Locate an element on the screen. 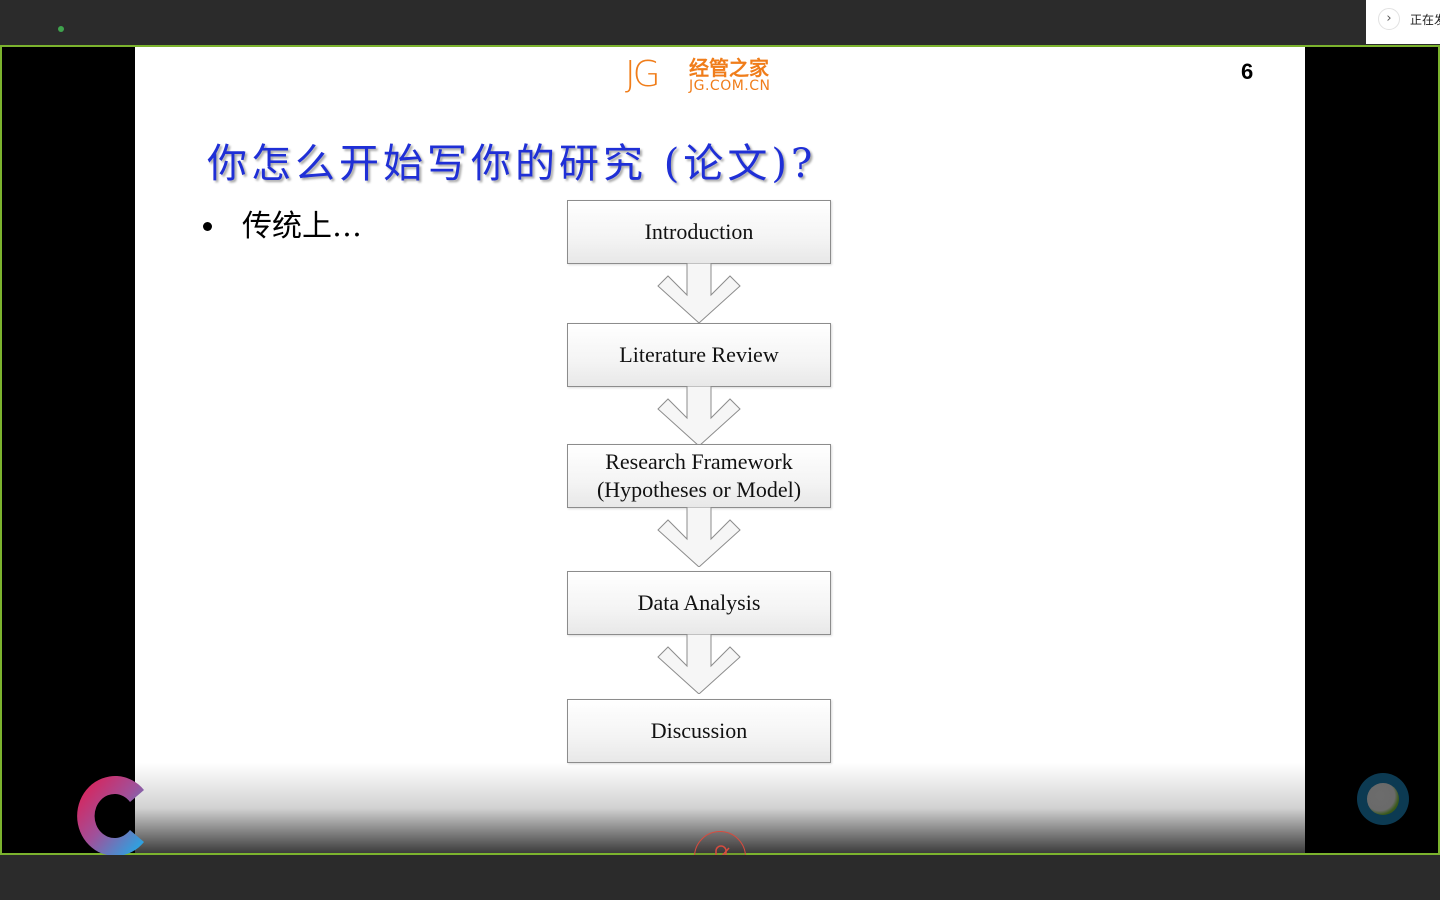 The height and width of the screenshot is (900, 1440). flow-step-literature-review: Literature Review is located at coordinates (699, 355).